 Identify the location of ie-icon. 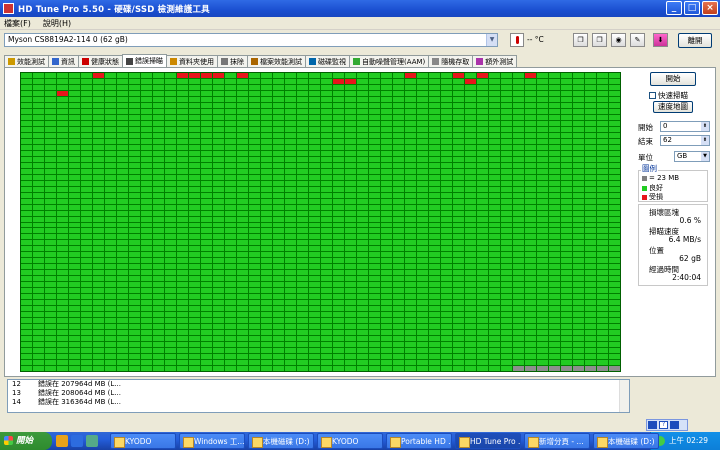
(77, 441).